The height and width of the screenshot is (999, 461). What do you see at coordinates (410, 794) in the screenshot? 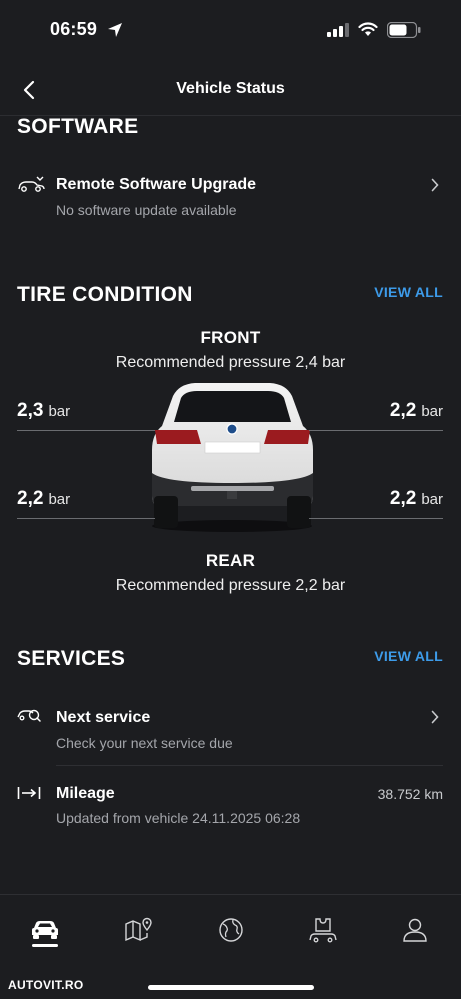
I see `mileage-value: 38.752 km` at bounding box center [410, 794].